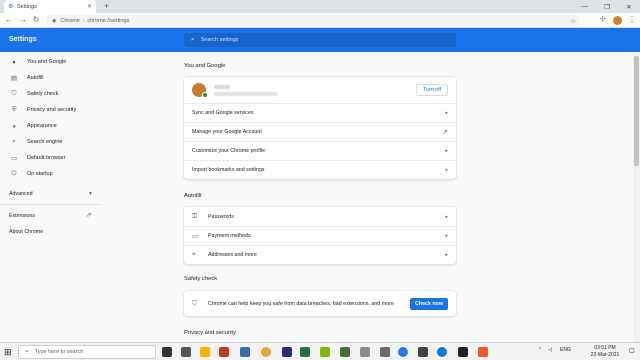 This screenshot has height=360, width=640. Describe the element at coordinates (23, 39) in the screenshot. I see `page-title: Settings` at that location.